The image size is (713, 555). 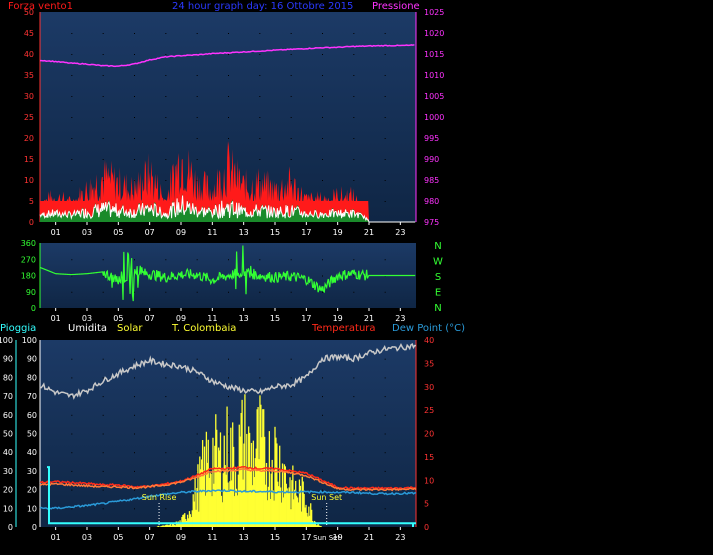 I want to click on y-right-tick-label: 1005, so click(x=434, y=96).